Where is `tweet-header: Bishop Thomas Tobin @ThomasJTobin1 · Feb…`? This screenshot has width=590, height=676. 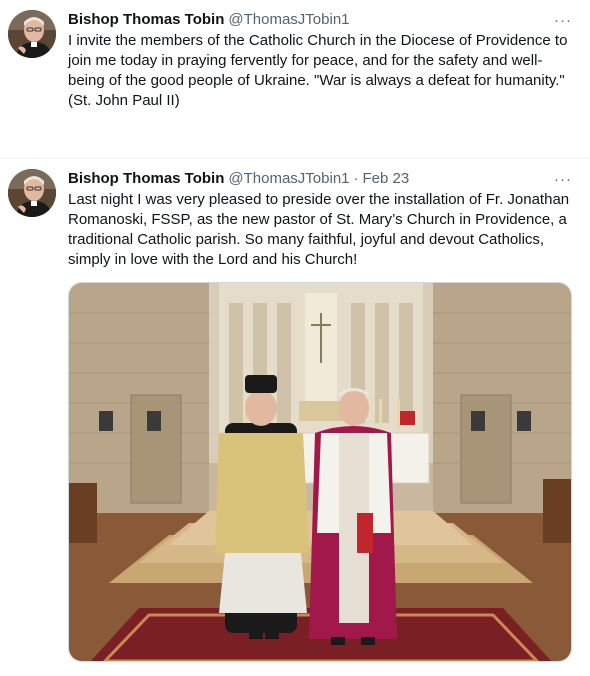 tweet-header: Bishop Thomas Tobin @ThomasJTobin1 · Feb… is located at coordinates (321, 179).